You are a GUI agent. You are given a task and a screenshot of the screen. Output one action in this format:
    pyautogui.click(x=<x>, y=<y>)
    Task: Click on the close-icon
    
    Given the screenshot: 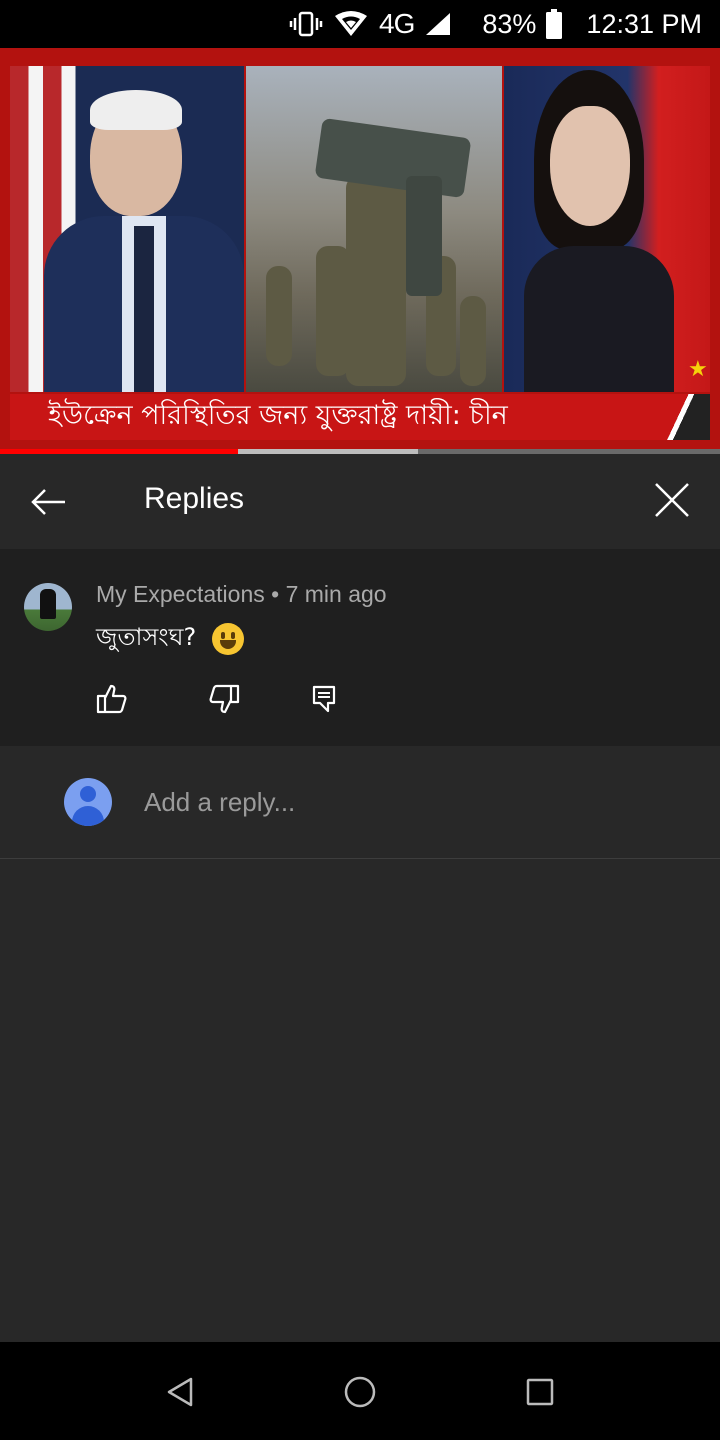 What is the action you would take?
    pyautogui.click(x=672, y=500)
    